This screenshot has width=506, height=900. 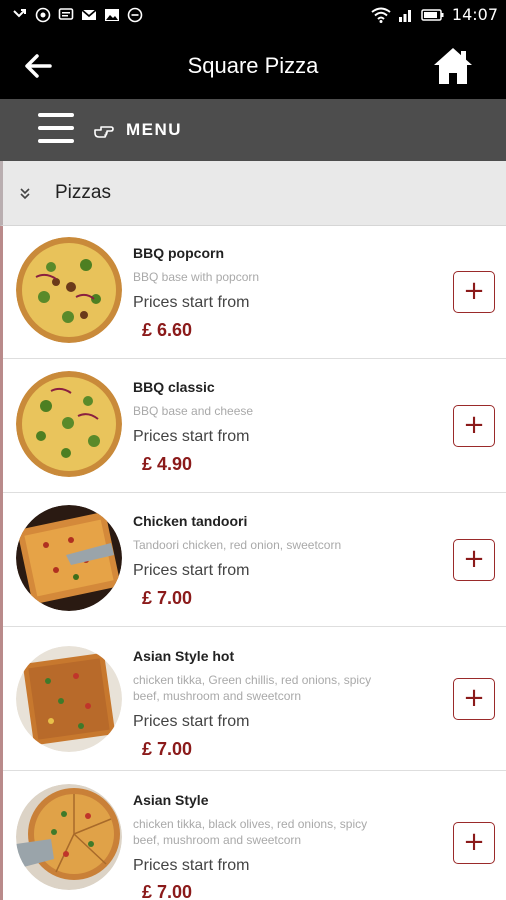 I want to click on menu-bar: MENU, so click(x=253, y=130).